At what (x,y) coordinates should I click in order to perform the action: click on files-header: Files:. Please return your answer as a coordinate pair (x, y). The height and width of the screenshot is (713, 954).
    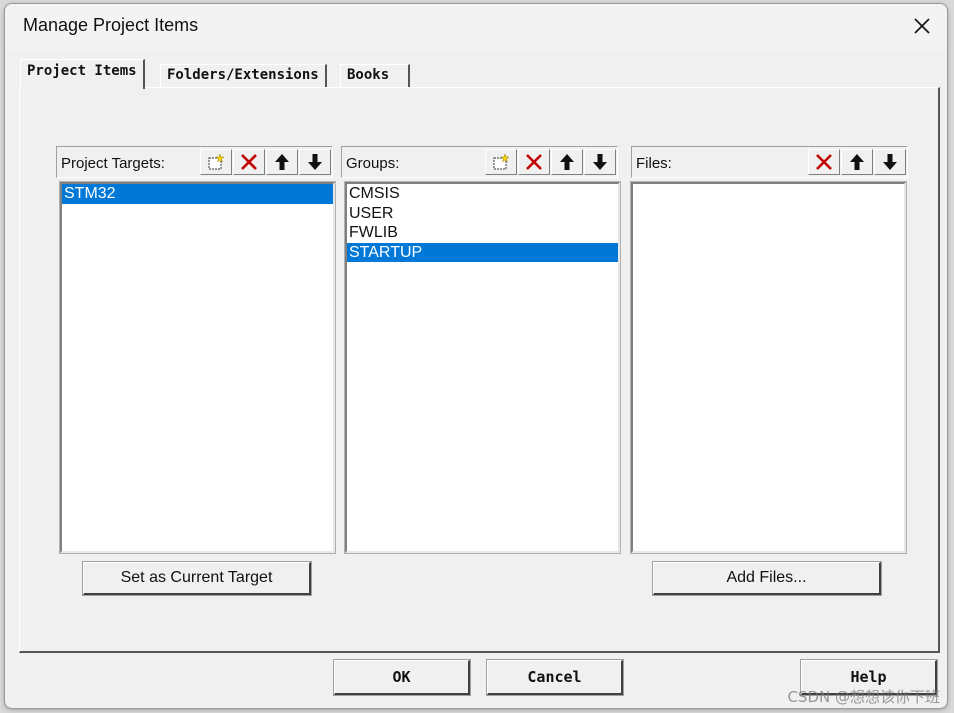
    Looking at the image, I should click on (769, 162).